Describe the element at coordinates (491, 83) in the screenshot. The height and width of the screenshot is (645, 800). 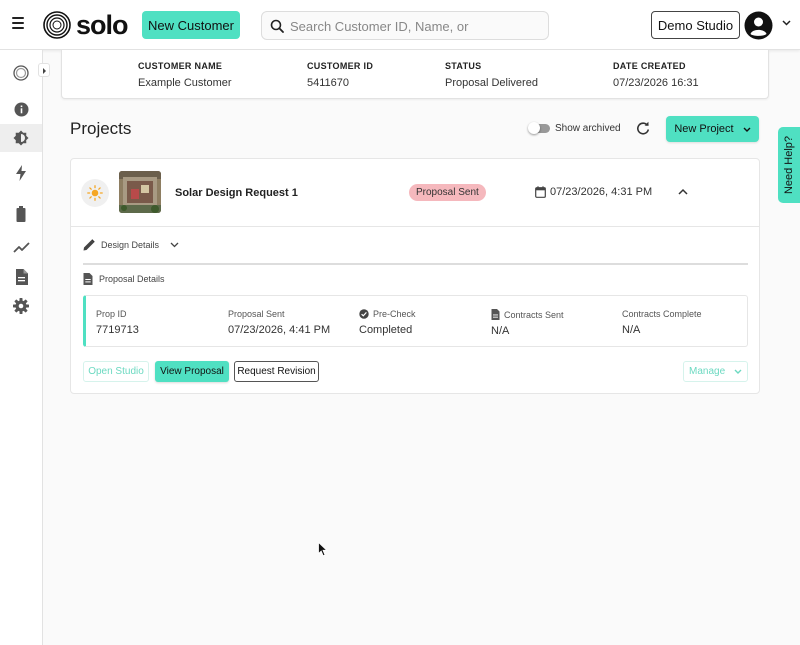
I see `status-value: Proposal Delivered` at that location.